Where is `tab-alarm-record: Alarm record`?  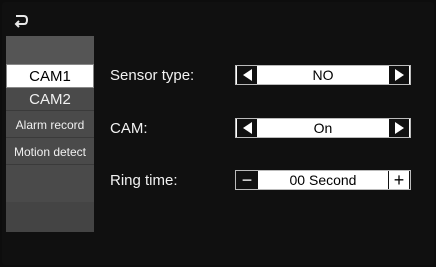 tab-alarm-record: Alarm record is located at coordinates (50, 125).